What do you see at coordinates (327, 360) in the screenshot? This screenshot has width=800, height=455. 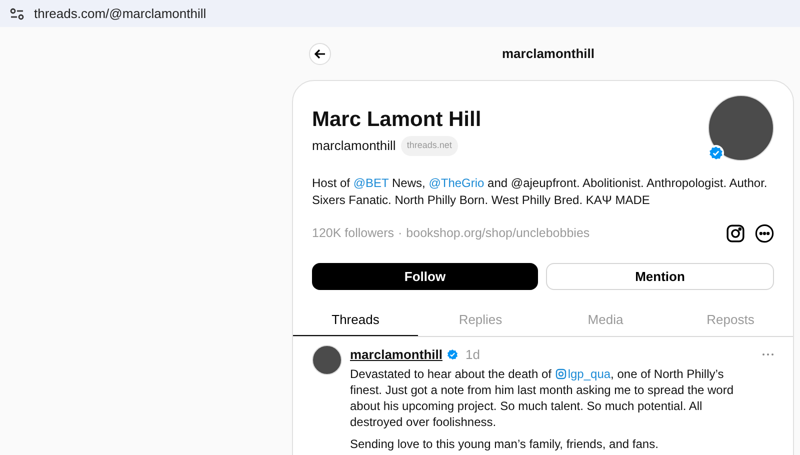 I see `avatar-placeholder` at bounding box center [327, 360].